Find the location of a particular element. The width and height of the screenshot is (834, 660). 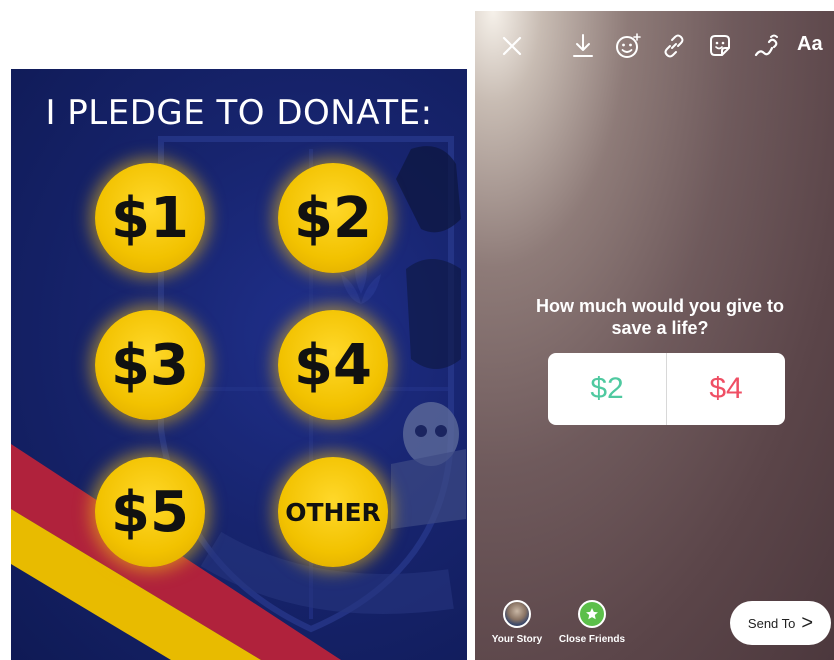

close-friends-button: Close Friends is located at coordinates (592, 622).